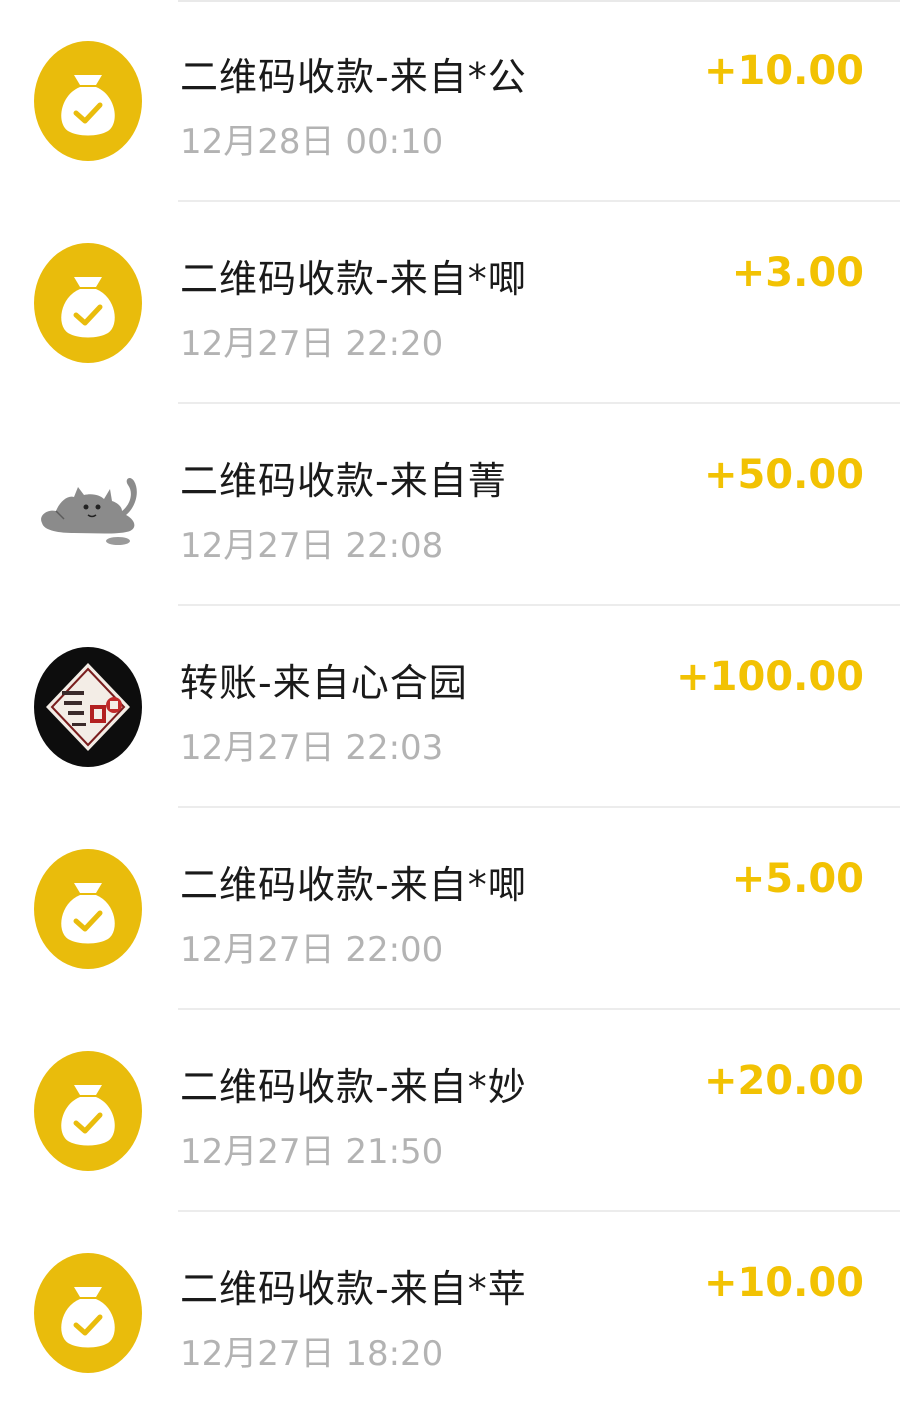 This screenshot has height=1414, width=900. What do you see at coordinates (312, 546) in the screenshot?
I see `transaction-time: 12月27日 22:08` at bounding box center [312, 546].